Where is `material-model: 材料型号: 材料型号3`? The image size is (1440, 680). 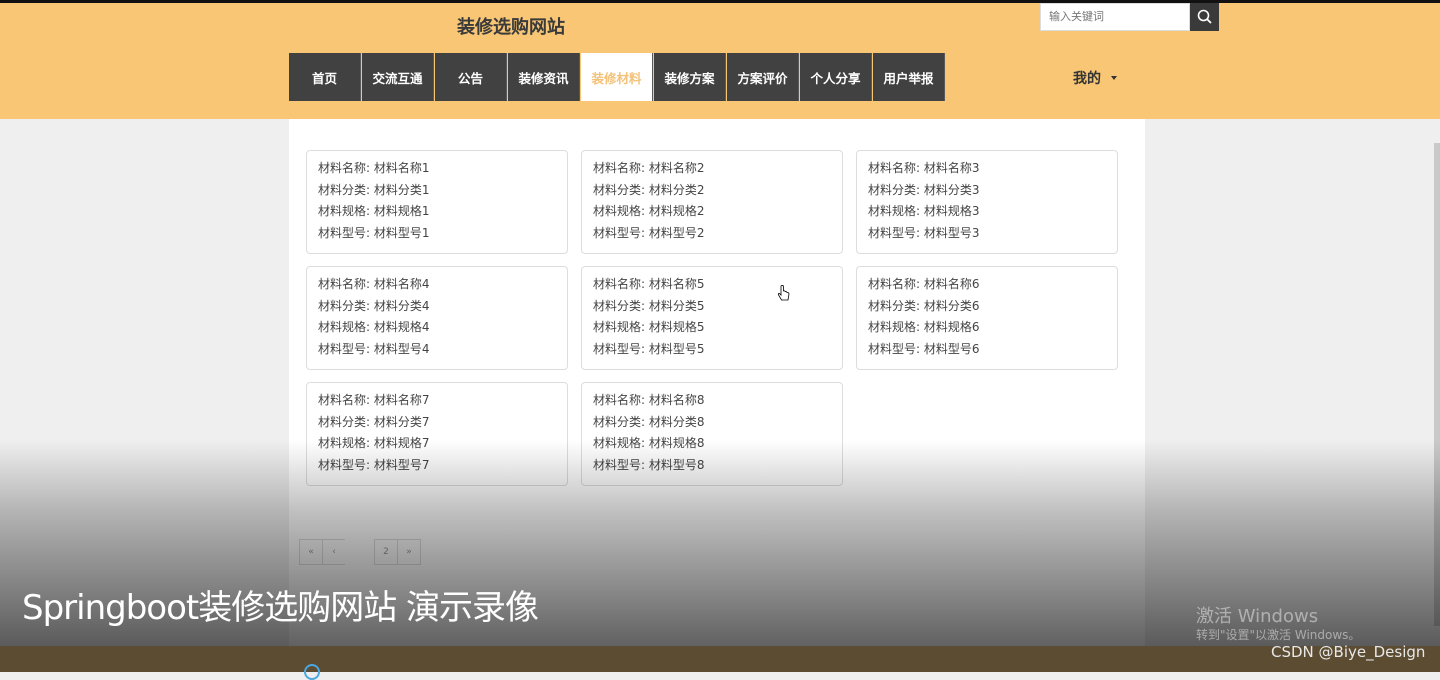
material-model: 材料型号: 材料型号3 is located at coordinates (924, 233).